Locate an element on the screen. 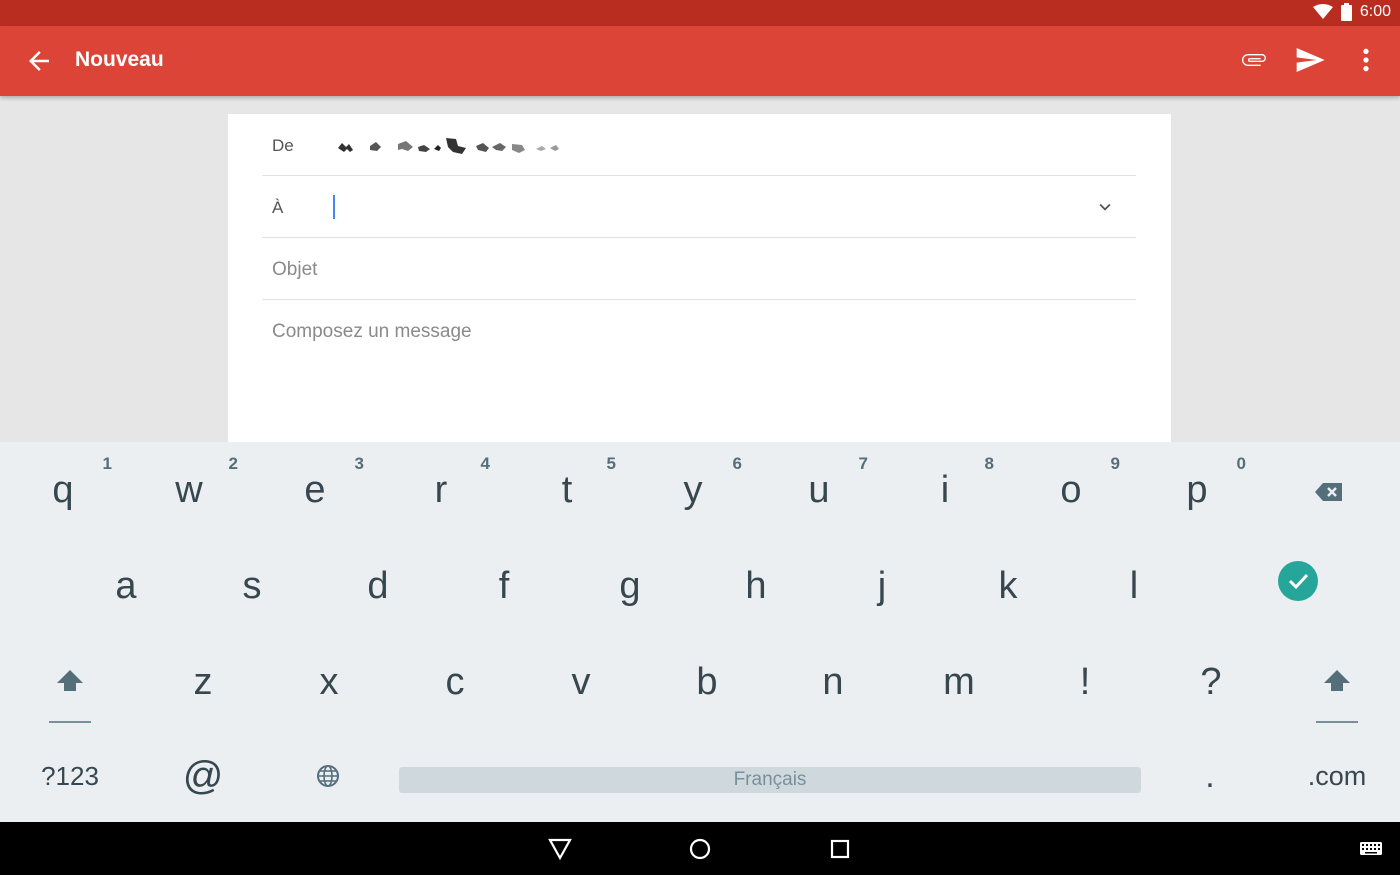  key-q: 1q is located at coordinates (63, 490).